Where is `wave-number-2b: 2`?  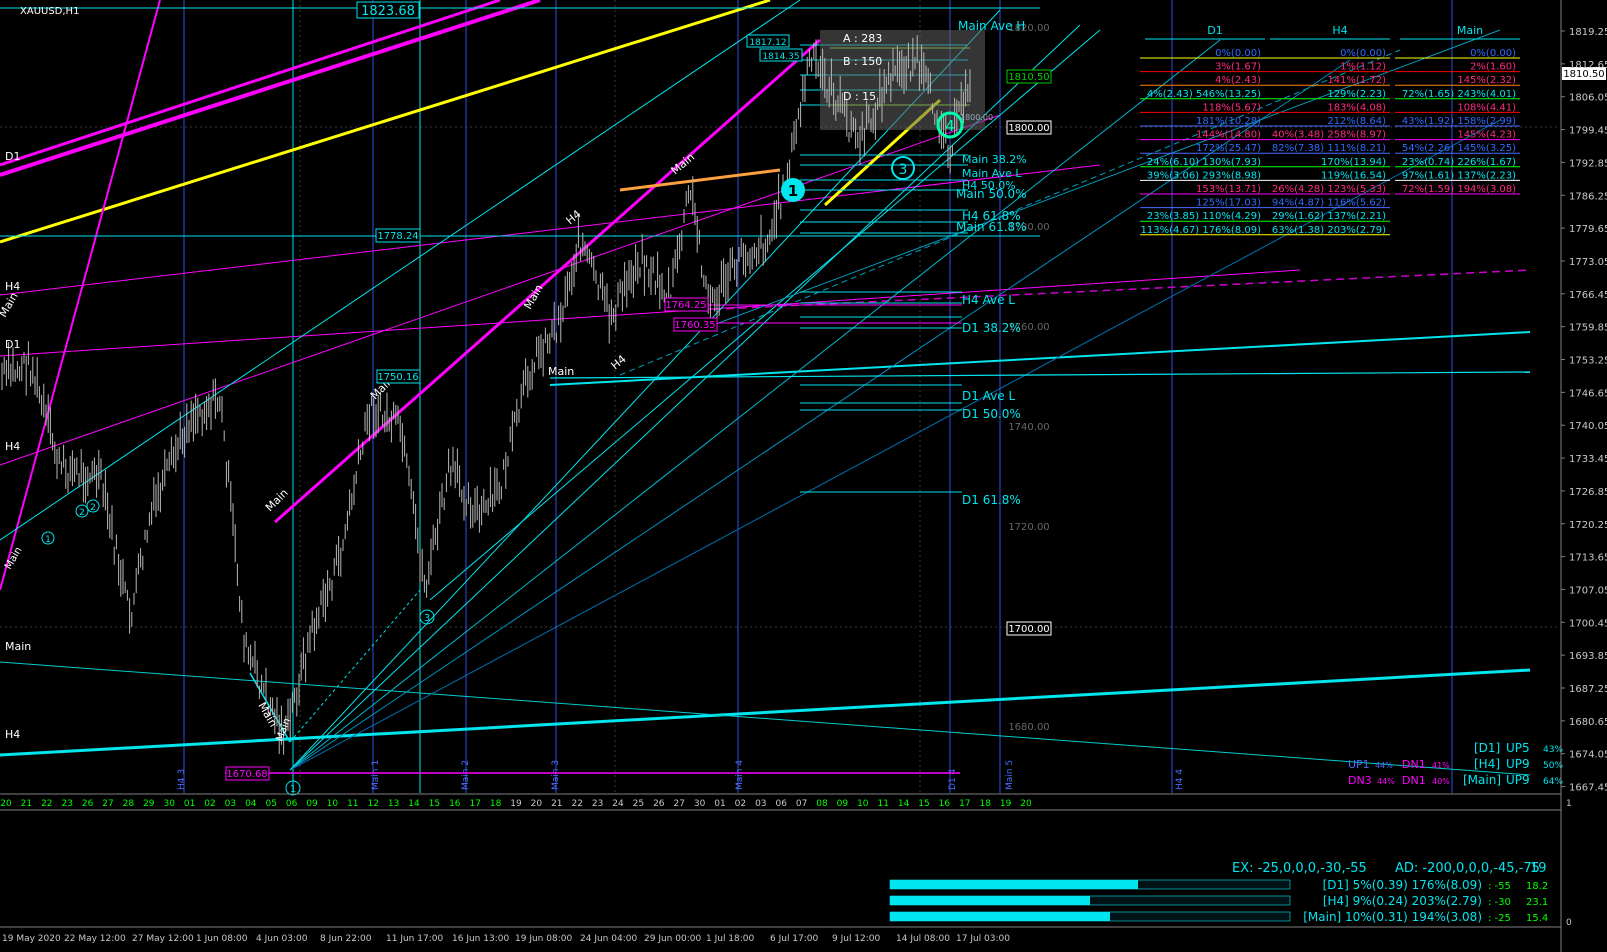
wave-number-2b: 2 is located at coordinates (93, 508).